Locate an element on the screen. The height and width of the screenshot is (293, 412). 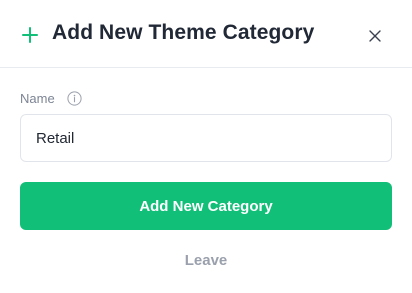
close-button is located at coordinates (375, 36).